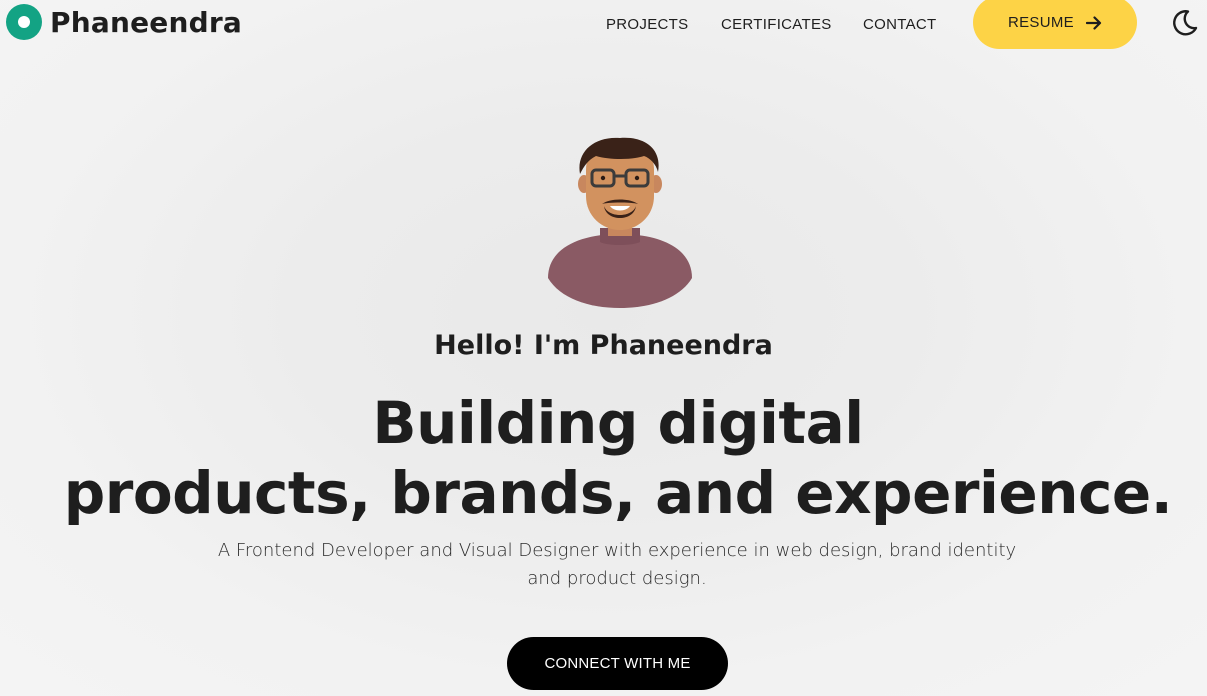 The image size is (1207, 696). I want to click on arrow-right-icon, so click(1093, 22).